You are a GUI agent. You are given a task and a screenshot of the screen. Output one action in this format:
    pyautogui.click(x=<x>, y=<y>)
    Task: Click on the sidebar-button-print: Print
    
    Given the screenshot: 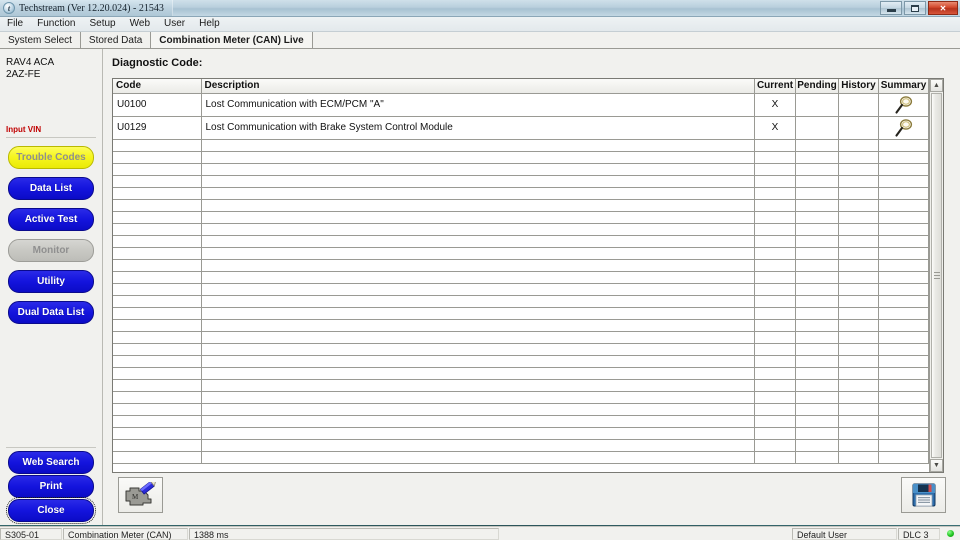 What is the action you would take?
    pyautogui.click(x=51, y=486)
    